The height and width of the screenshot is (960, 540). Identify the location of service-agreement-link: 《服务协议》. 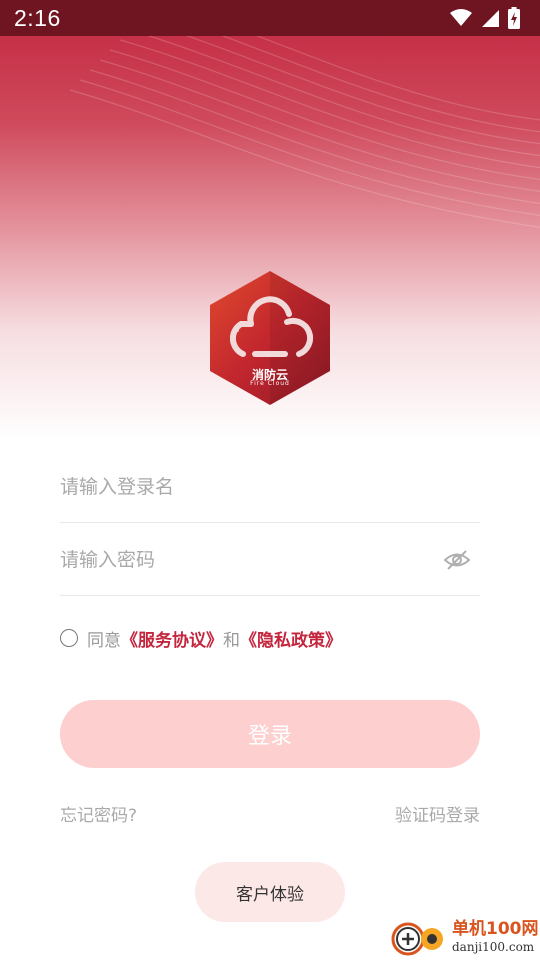
(172, 638).